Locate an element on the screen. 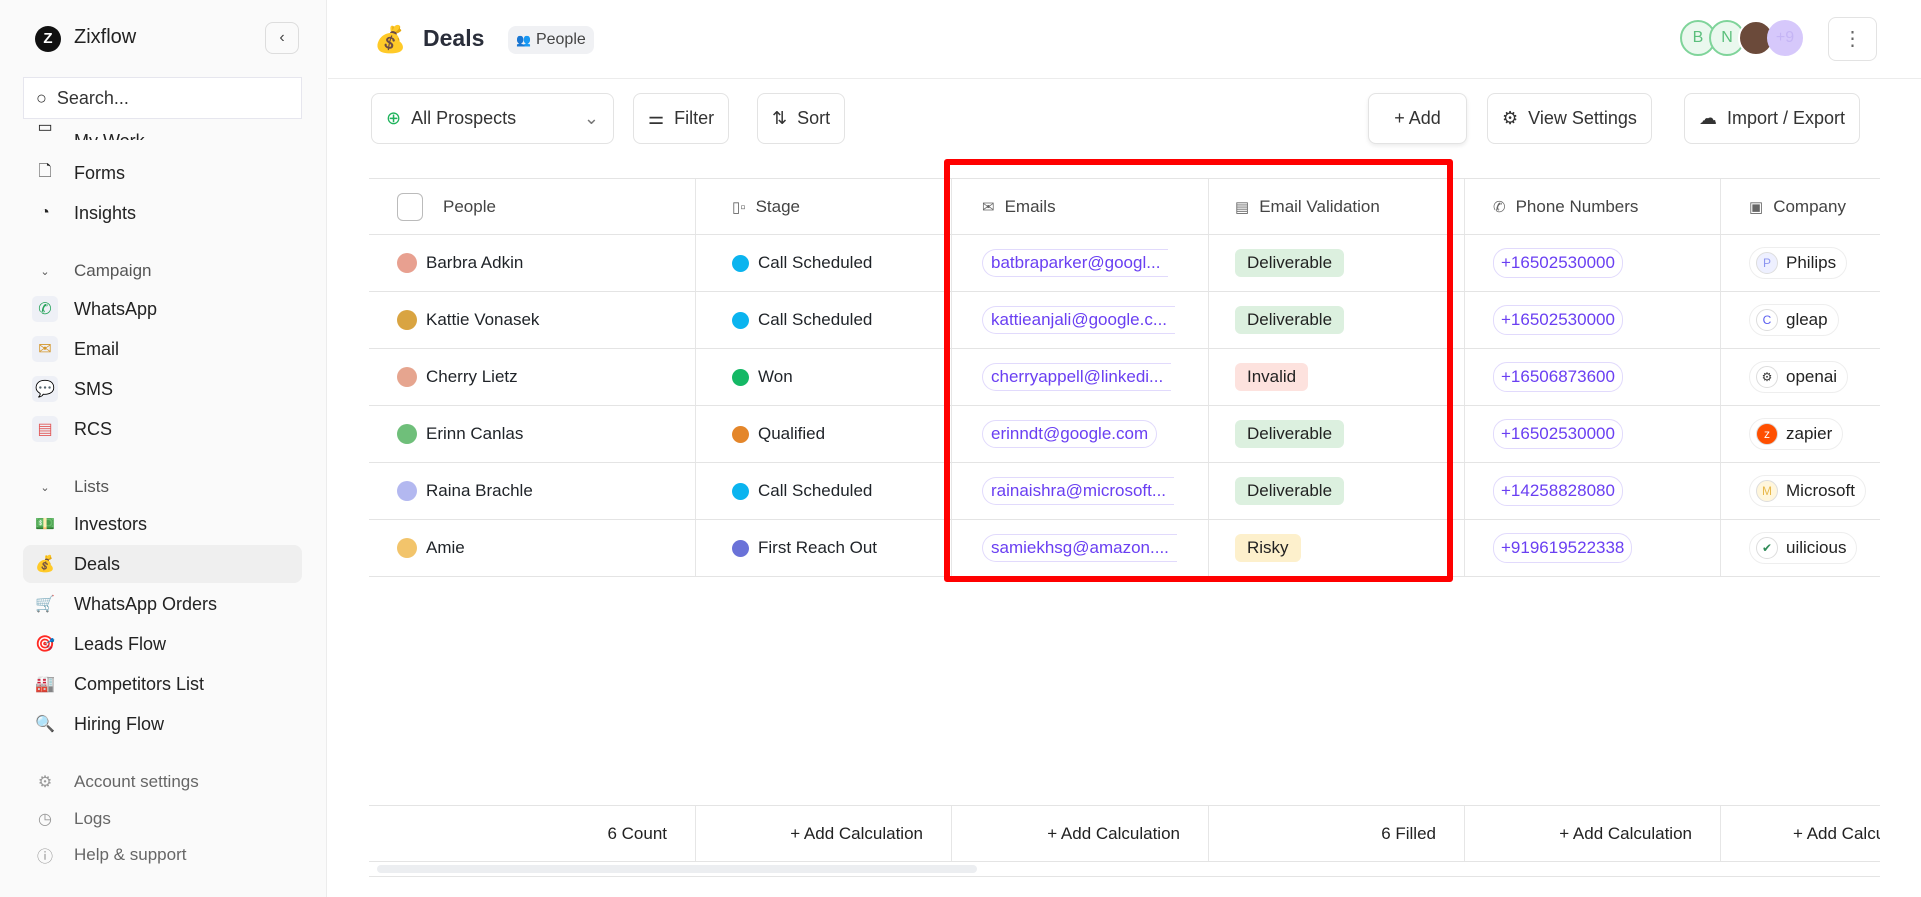  sidebar-item-whatsapp: ✆ WhatsApp is located at coordinates (162, 309).